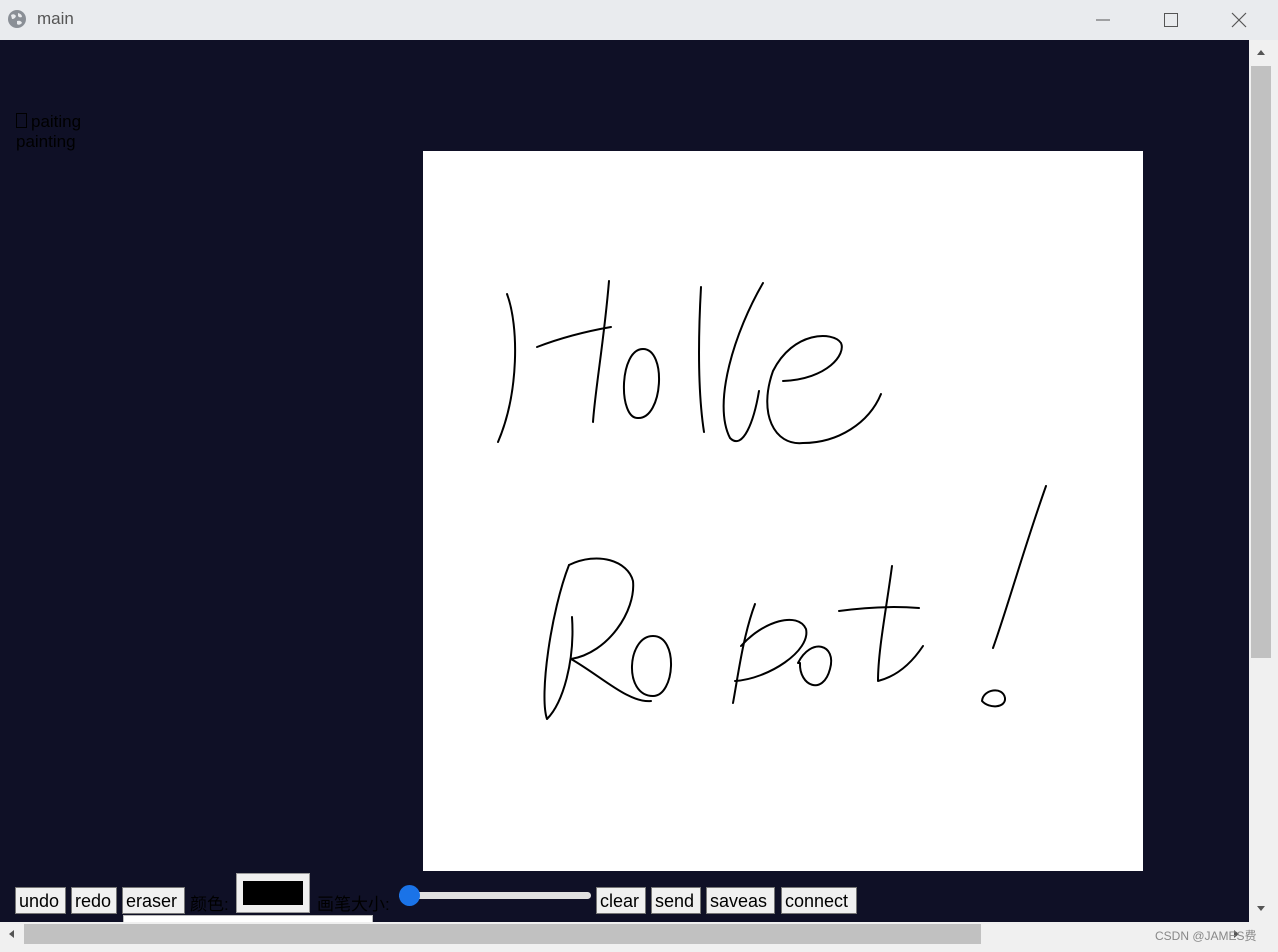 This screenshot has width=1278, height=952. I want to click on slider-thumb, so click(409, 895).